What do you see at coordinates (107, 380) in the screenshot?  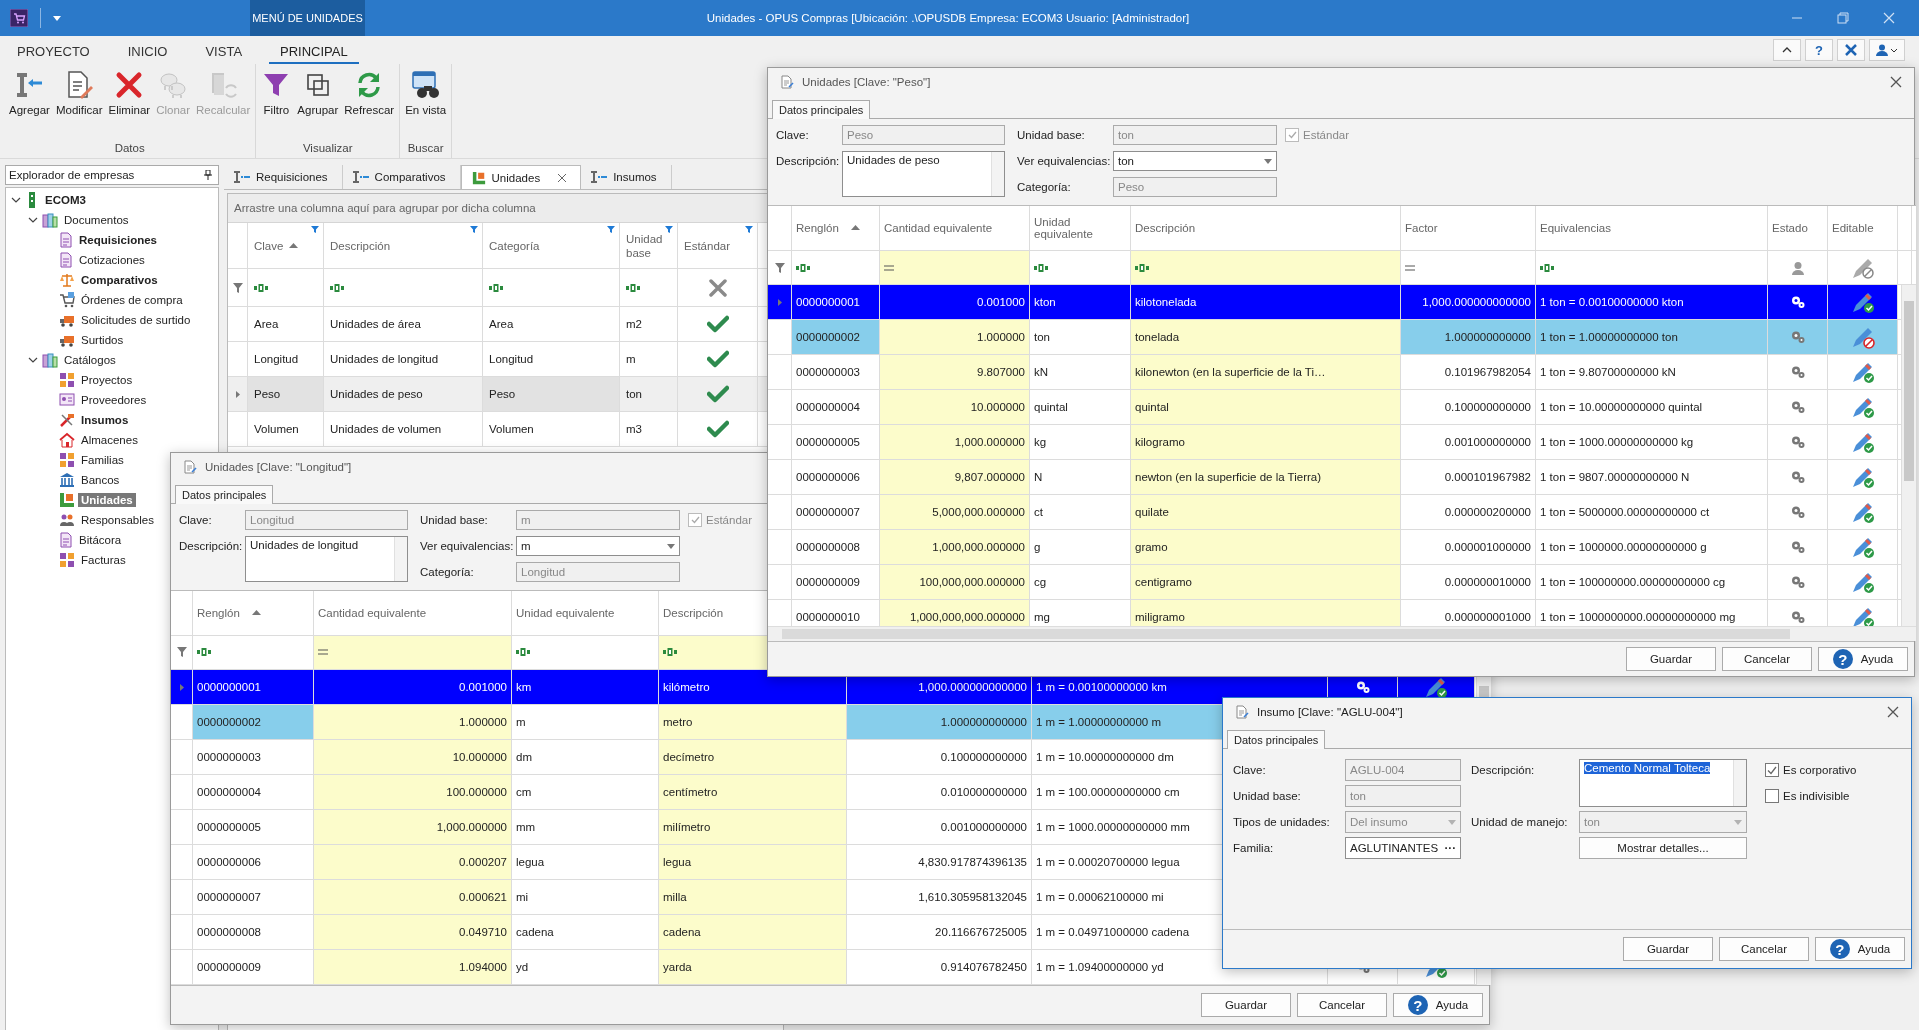 I see `tree-item: Proyectos` at bounding box center [107, 380].